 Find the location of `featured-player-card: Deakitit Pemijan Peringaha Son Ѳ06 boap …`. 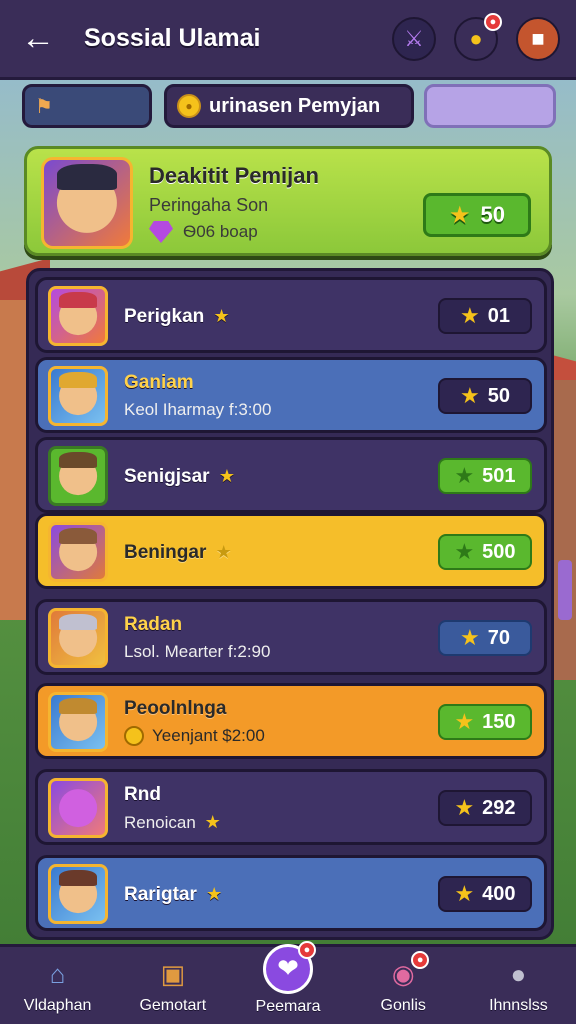

featured-player-card: Deakitit Pemijan Peringaha Son Ѳ06 boap … is located at coordinates (288, 201).